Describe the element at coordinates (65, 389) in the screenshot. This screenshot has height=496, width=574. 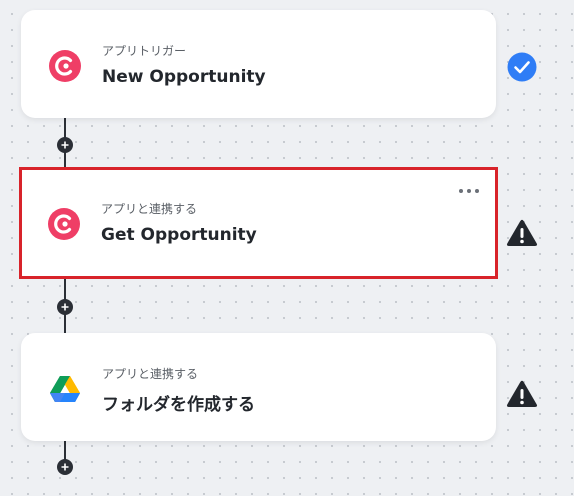
I see `google-drive-icon` at that location.